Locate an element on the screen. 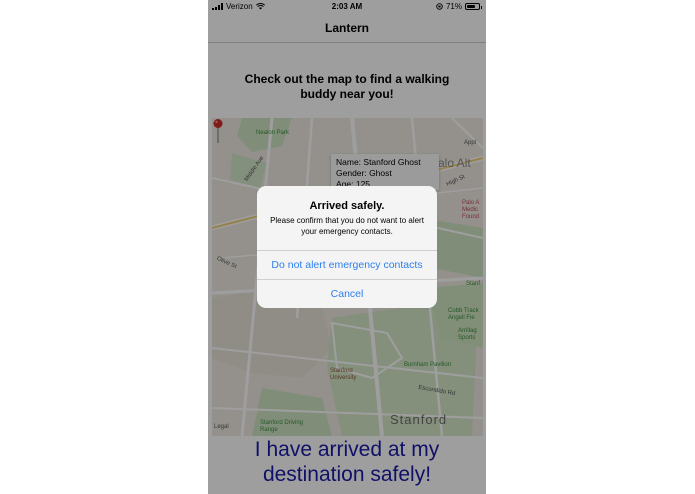 The image size is (695, 494). do-not-alert-button: Do not alert emergency contacts is located at coordinates (347, 264).